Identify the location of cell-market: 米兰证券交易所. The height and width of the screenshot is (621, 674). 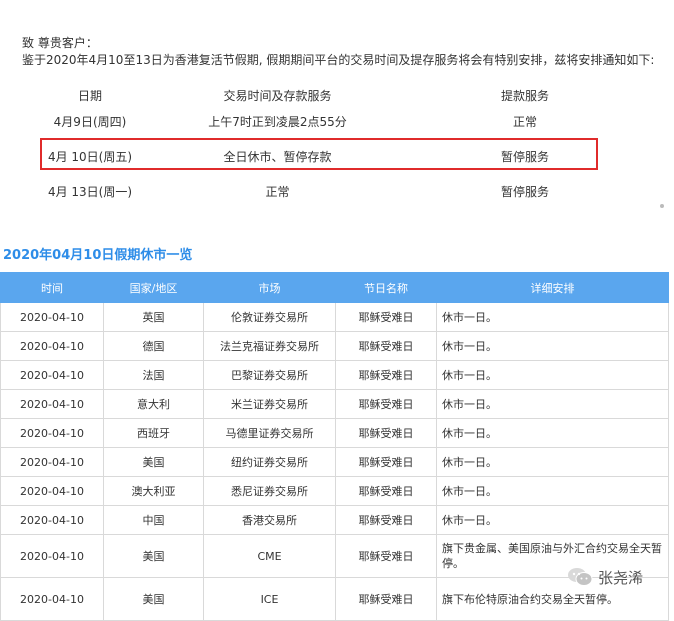
(269, 404).